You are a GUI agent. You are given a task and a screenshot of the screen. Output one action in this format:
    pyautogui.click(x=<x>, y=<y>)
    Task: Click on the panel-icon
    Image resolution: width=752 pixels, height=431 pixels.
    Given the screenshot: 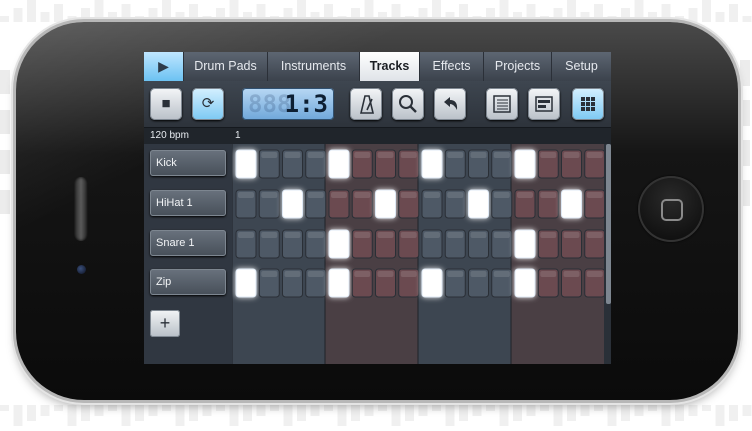 What is the action you would take?
    pyautogui.click(x=544, y=104)
    